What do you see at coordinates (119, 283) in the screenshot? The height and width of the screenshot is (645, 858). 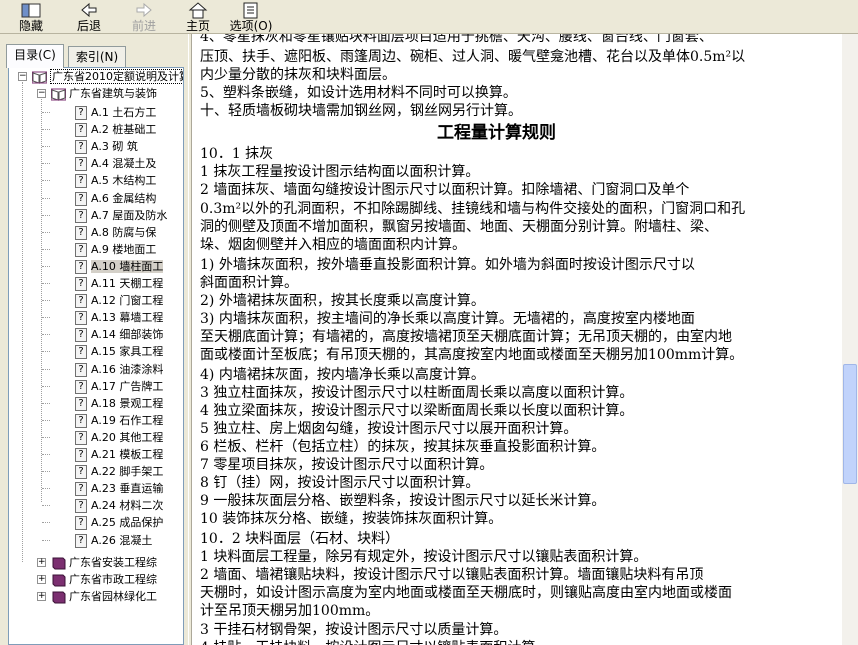 I see `tree-item: ? A.11 天棚工程` at bounding box center [119, 283].